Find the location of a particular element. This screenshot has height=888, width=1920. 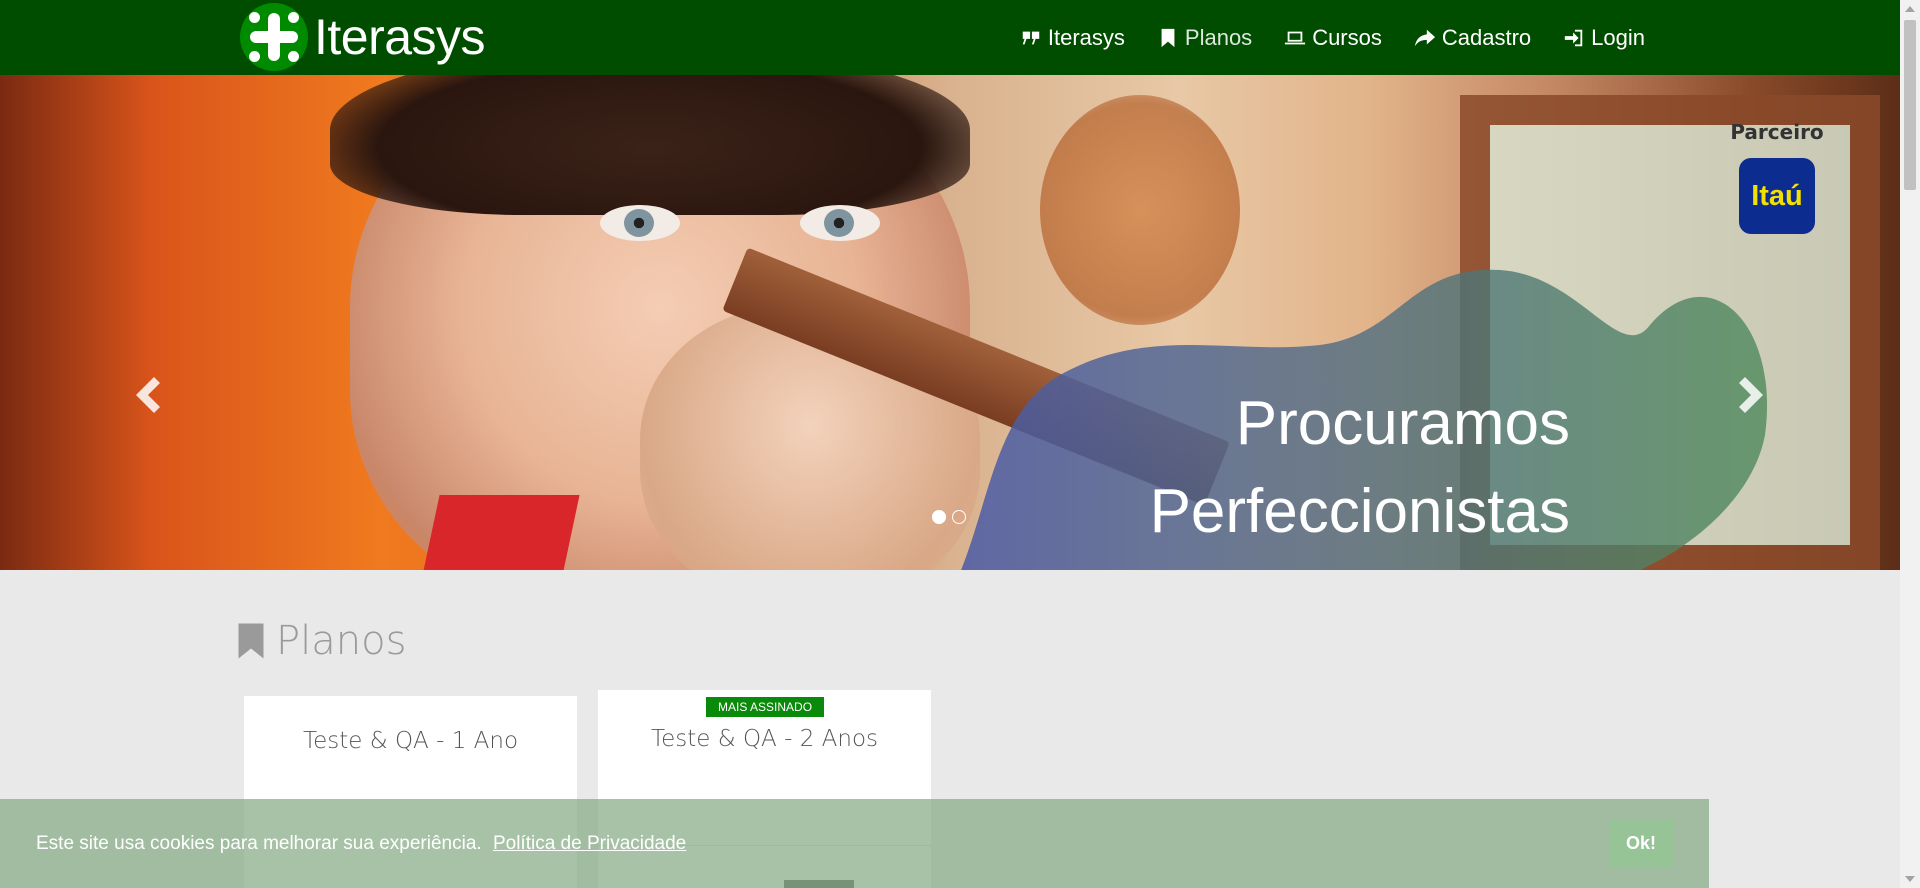

section-title-planos: Planos is located at coordinates (321, 641).